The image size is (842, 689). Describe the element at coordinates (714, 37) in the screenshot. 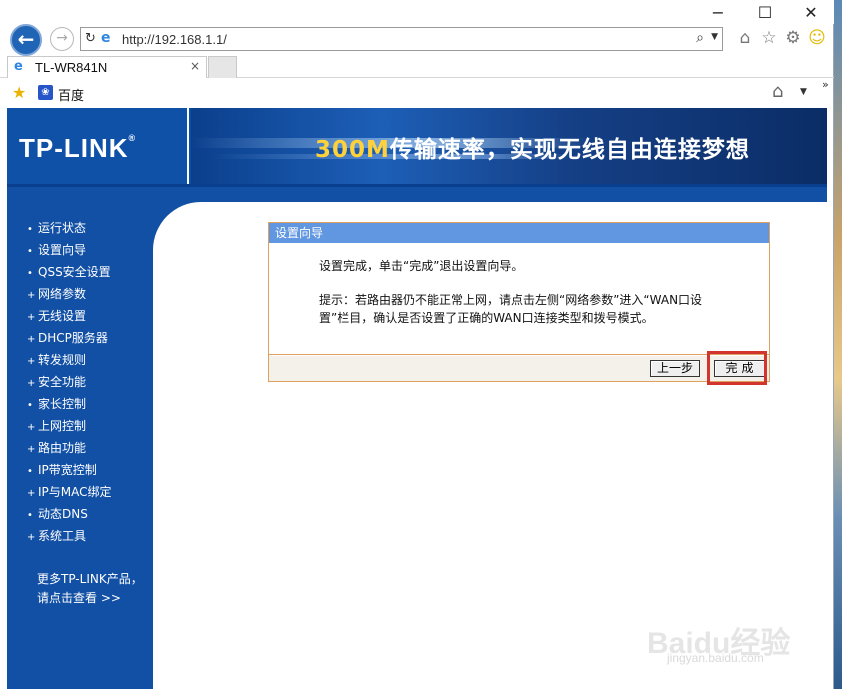

I see `address-dropdown-icon: ▼` at that location.